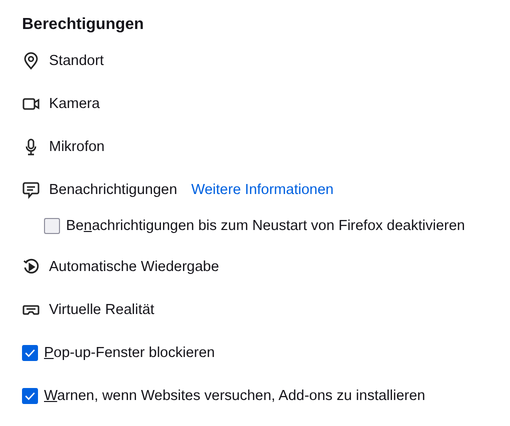 The width and height of the screenshot is (510, 426). I want to click on checkbox-label: Warnen, wenn Websites versuchen, Add-ons zu installieren, so click(235, 396).